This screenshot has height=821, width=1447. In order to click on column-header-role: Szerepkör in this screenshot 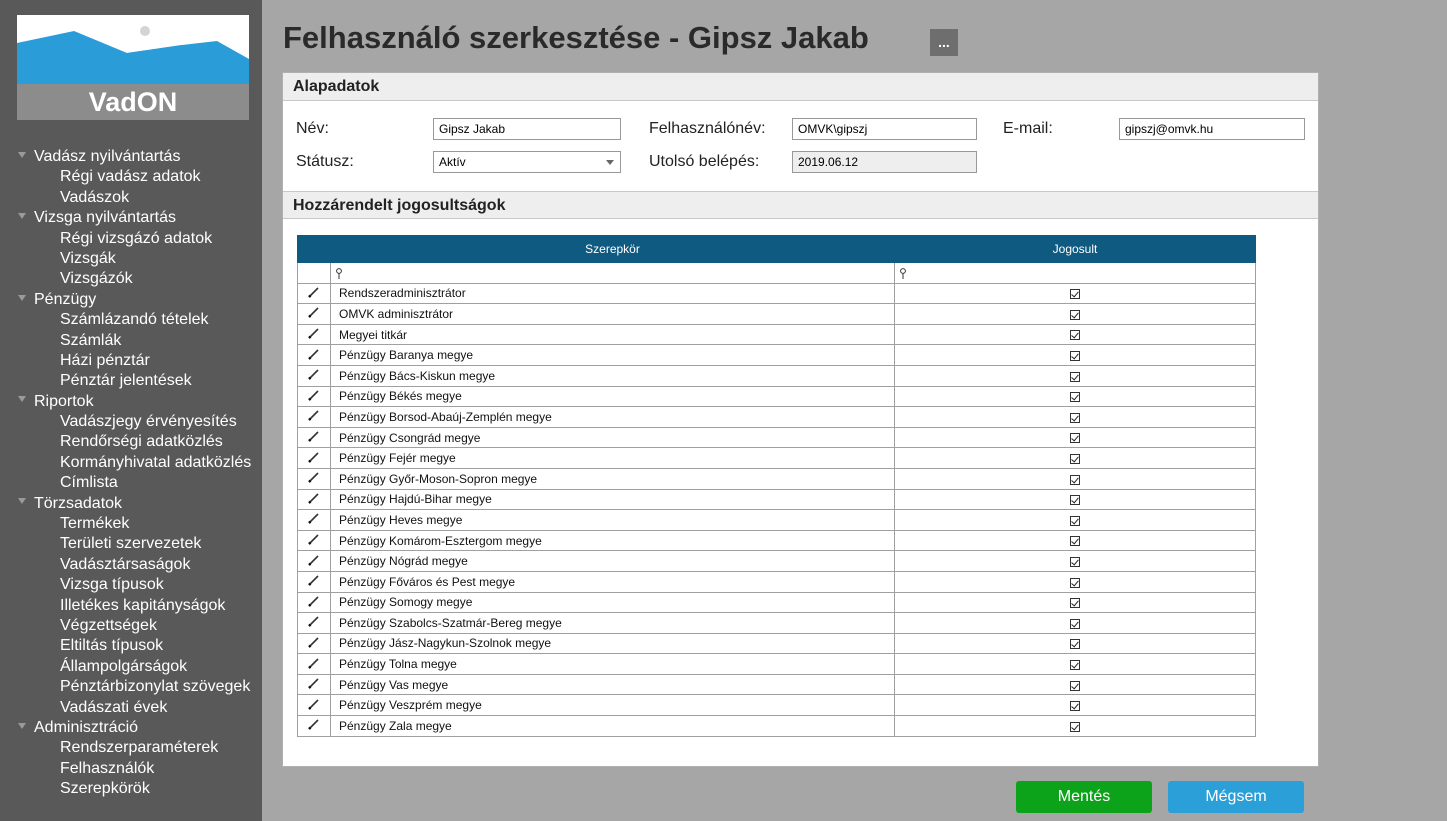, I will do `click(612, 249)`.